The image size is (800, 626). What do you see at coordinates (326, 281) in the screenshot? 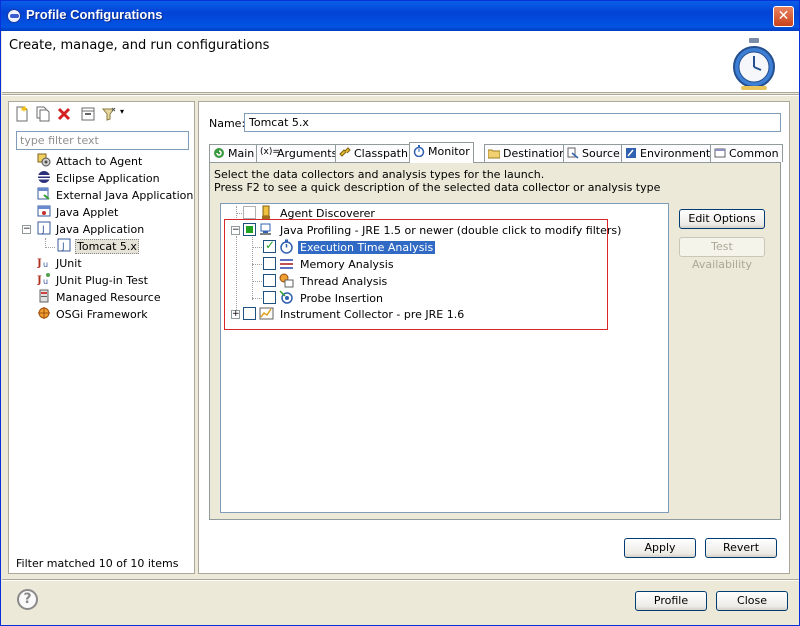
I see `analysis-thread: Thread Analysis` at bounding box center [326, 281].